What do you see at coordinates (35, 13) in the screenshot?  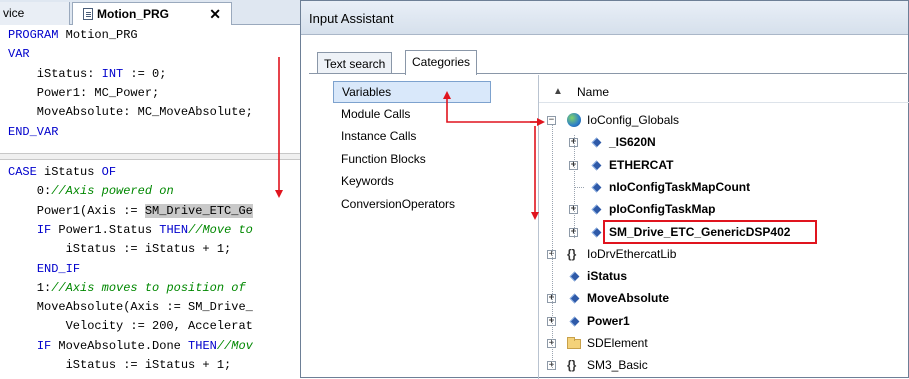 I see `tab-previous: vice` at bounding box center [35, 13].